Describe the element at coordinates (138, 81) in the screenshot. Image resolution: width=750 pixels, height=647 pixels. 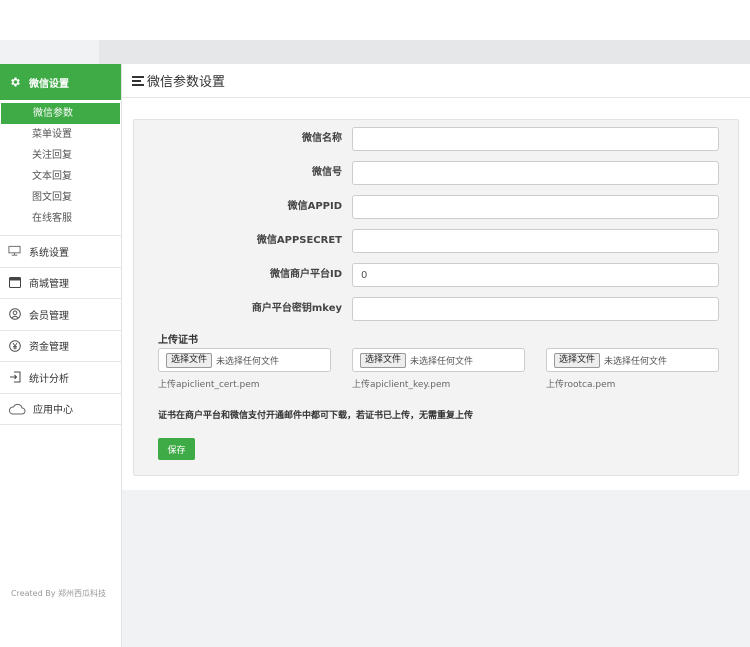
I see `list-icon` at that location.